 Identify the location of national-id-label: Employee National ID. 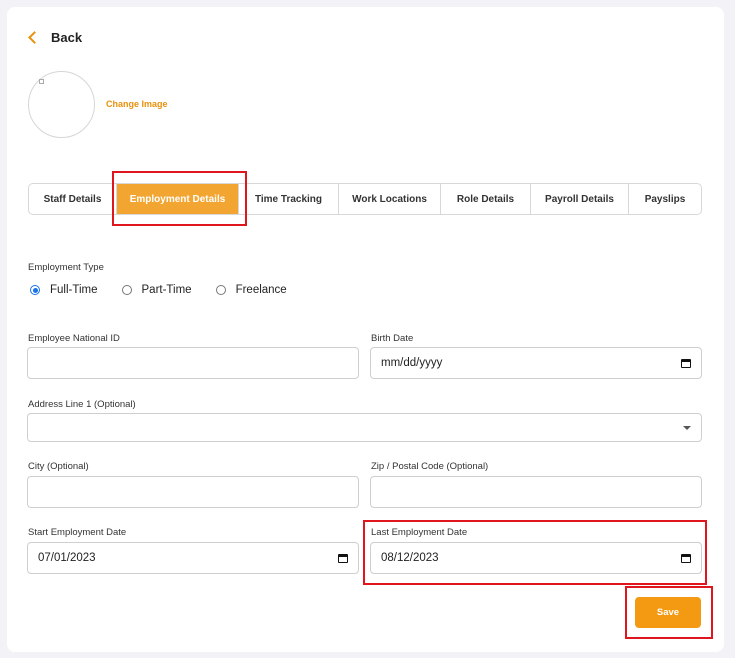
(74, 338).